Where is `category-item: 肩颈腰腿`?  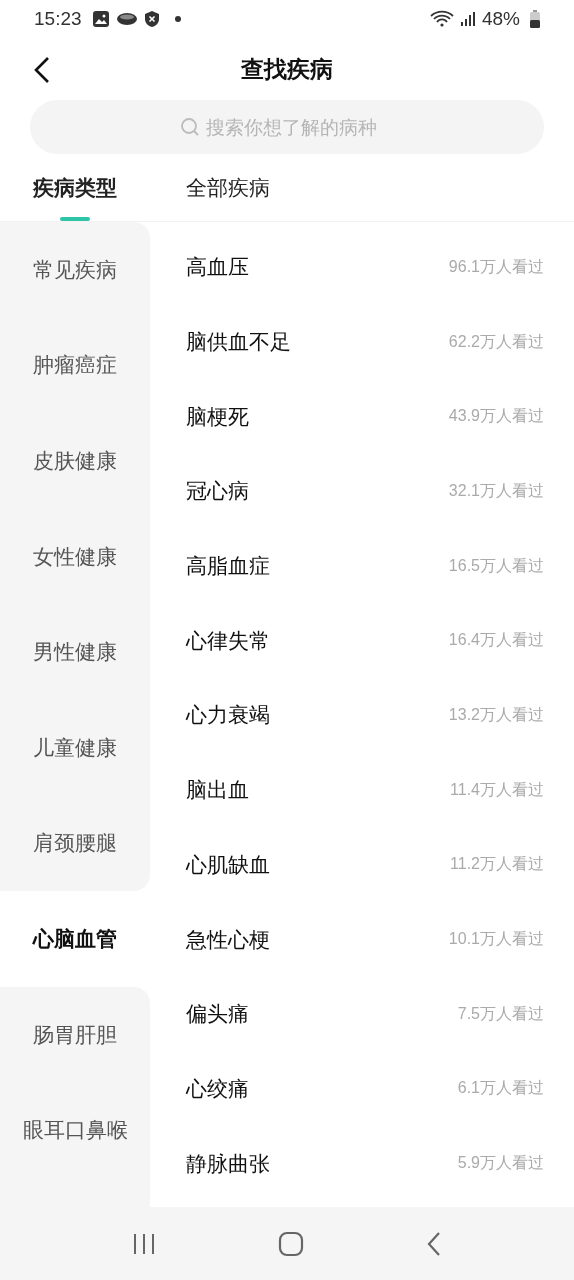
category-item: 肩颈腰腿 is located at coordinates (75, 843).